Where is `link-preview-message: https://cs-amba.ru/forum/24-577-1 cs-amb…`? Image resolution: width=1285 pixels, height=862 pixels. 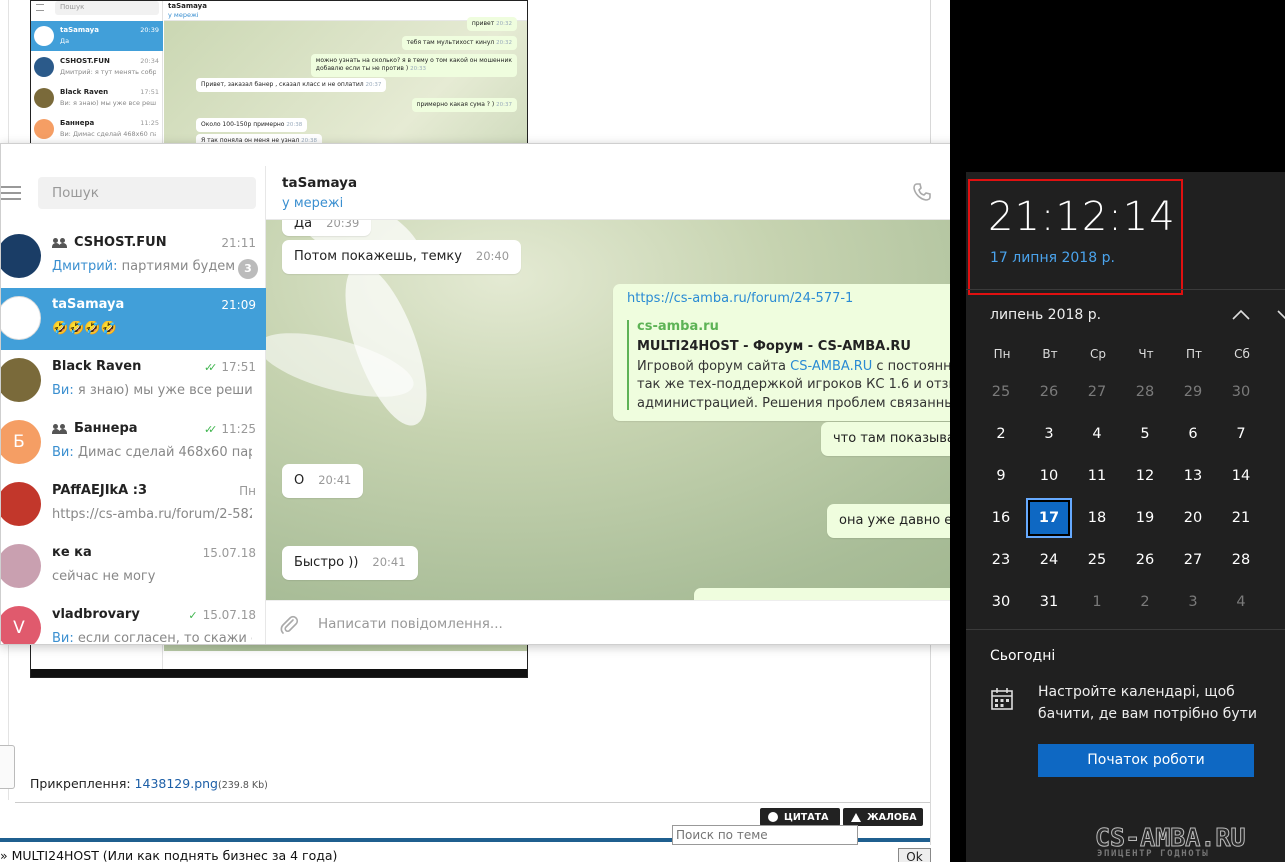
link-preview-message: https://cs-amba.ru/forum/24-577-1 cs-amb… is located at coordinates (793, 352).